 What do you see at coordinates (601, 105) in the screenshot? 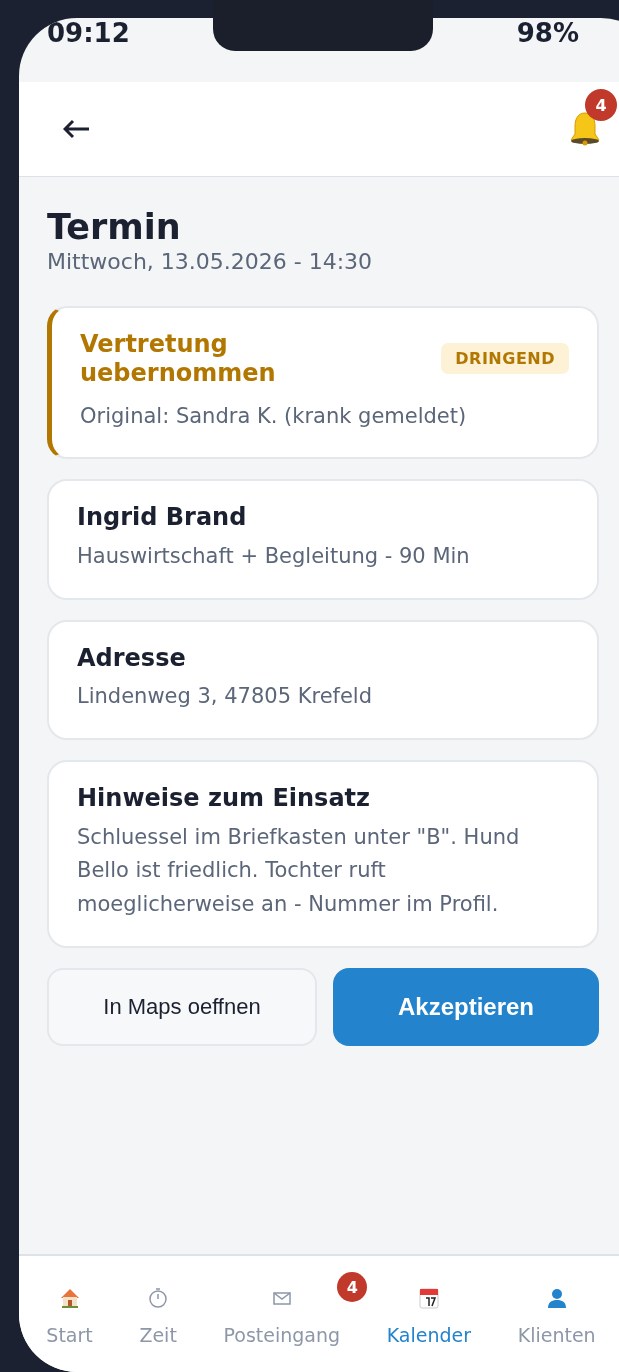
I see `notification-badge: 4` at bounding box center [601, 105].